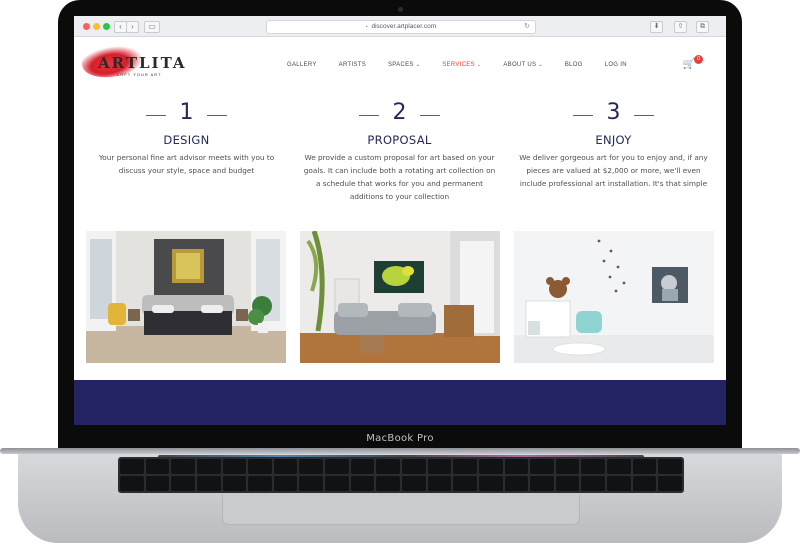 The width and height of the screenshot is (800, 545). Describe the element at coordinates (186, 297) in the screenshot. I see `bedroom-photo` at that location.